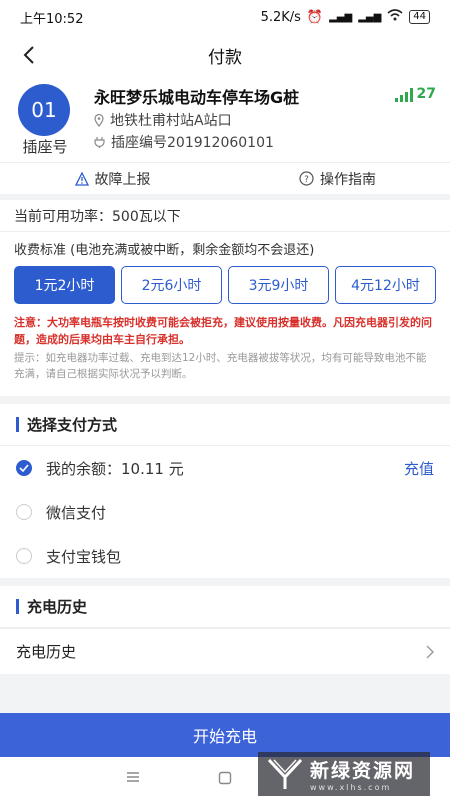 This screenshot has width=450, height=800. Describe the element at coordinates (192, 143) in the screenshot. I see `station-code-text: 插座编号201912060101` at that location.